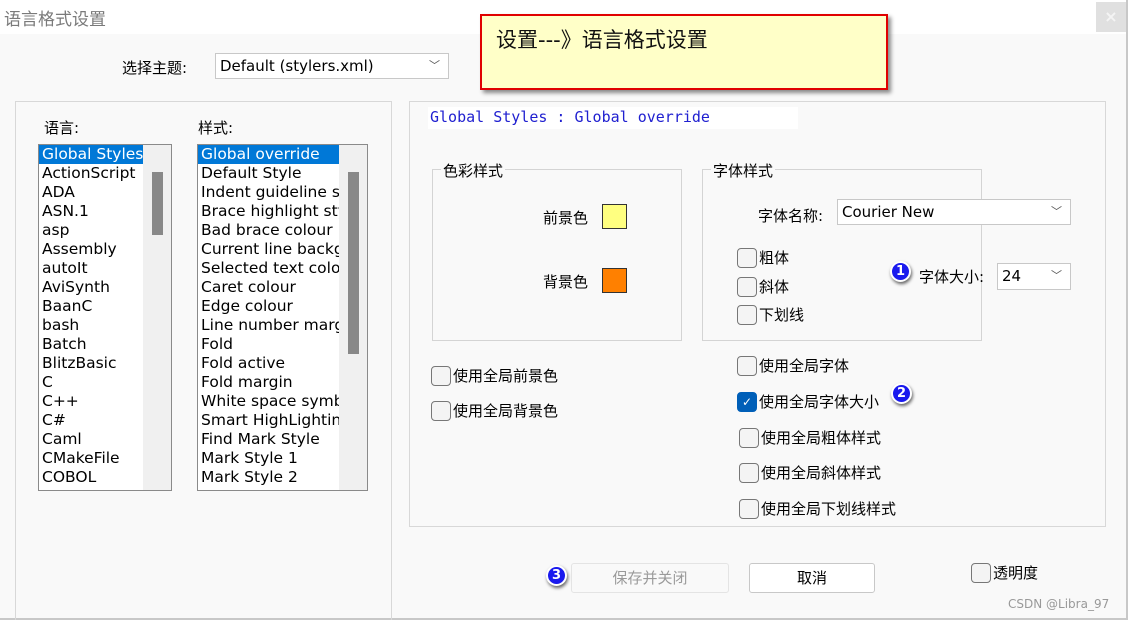  What do you see at coordinates (829, 509) in the screenshot?
I see `use-global-underline-label: 使用全局下划线样式` at bounding box center [829, 509].